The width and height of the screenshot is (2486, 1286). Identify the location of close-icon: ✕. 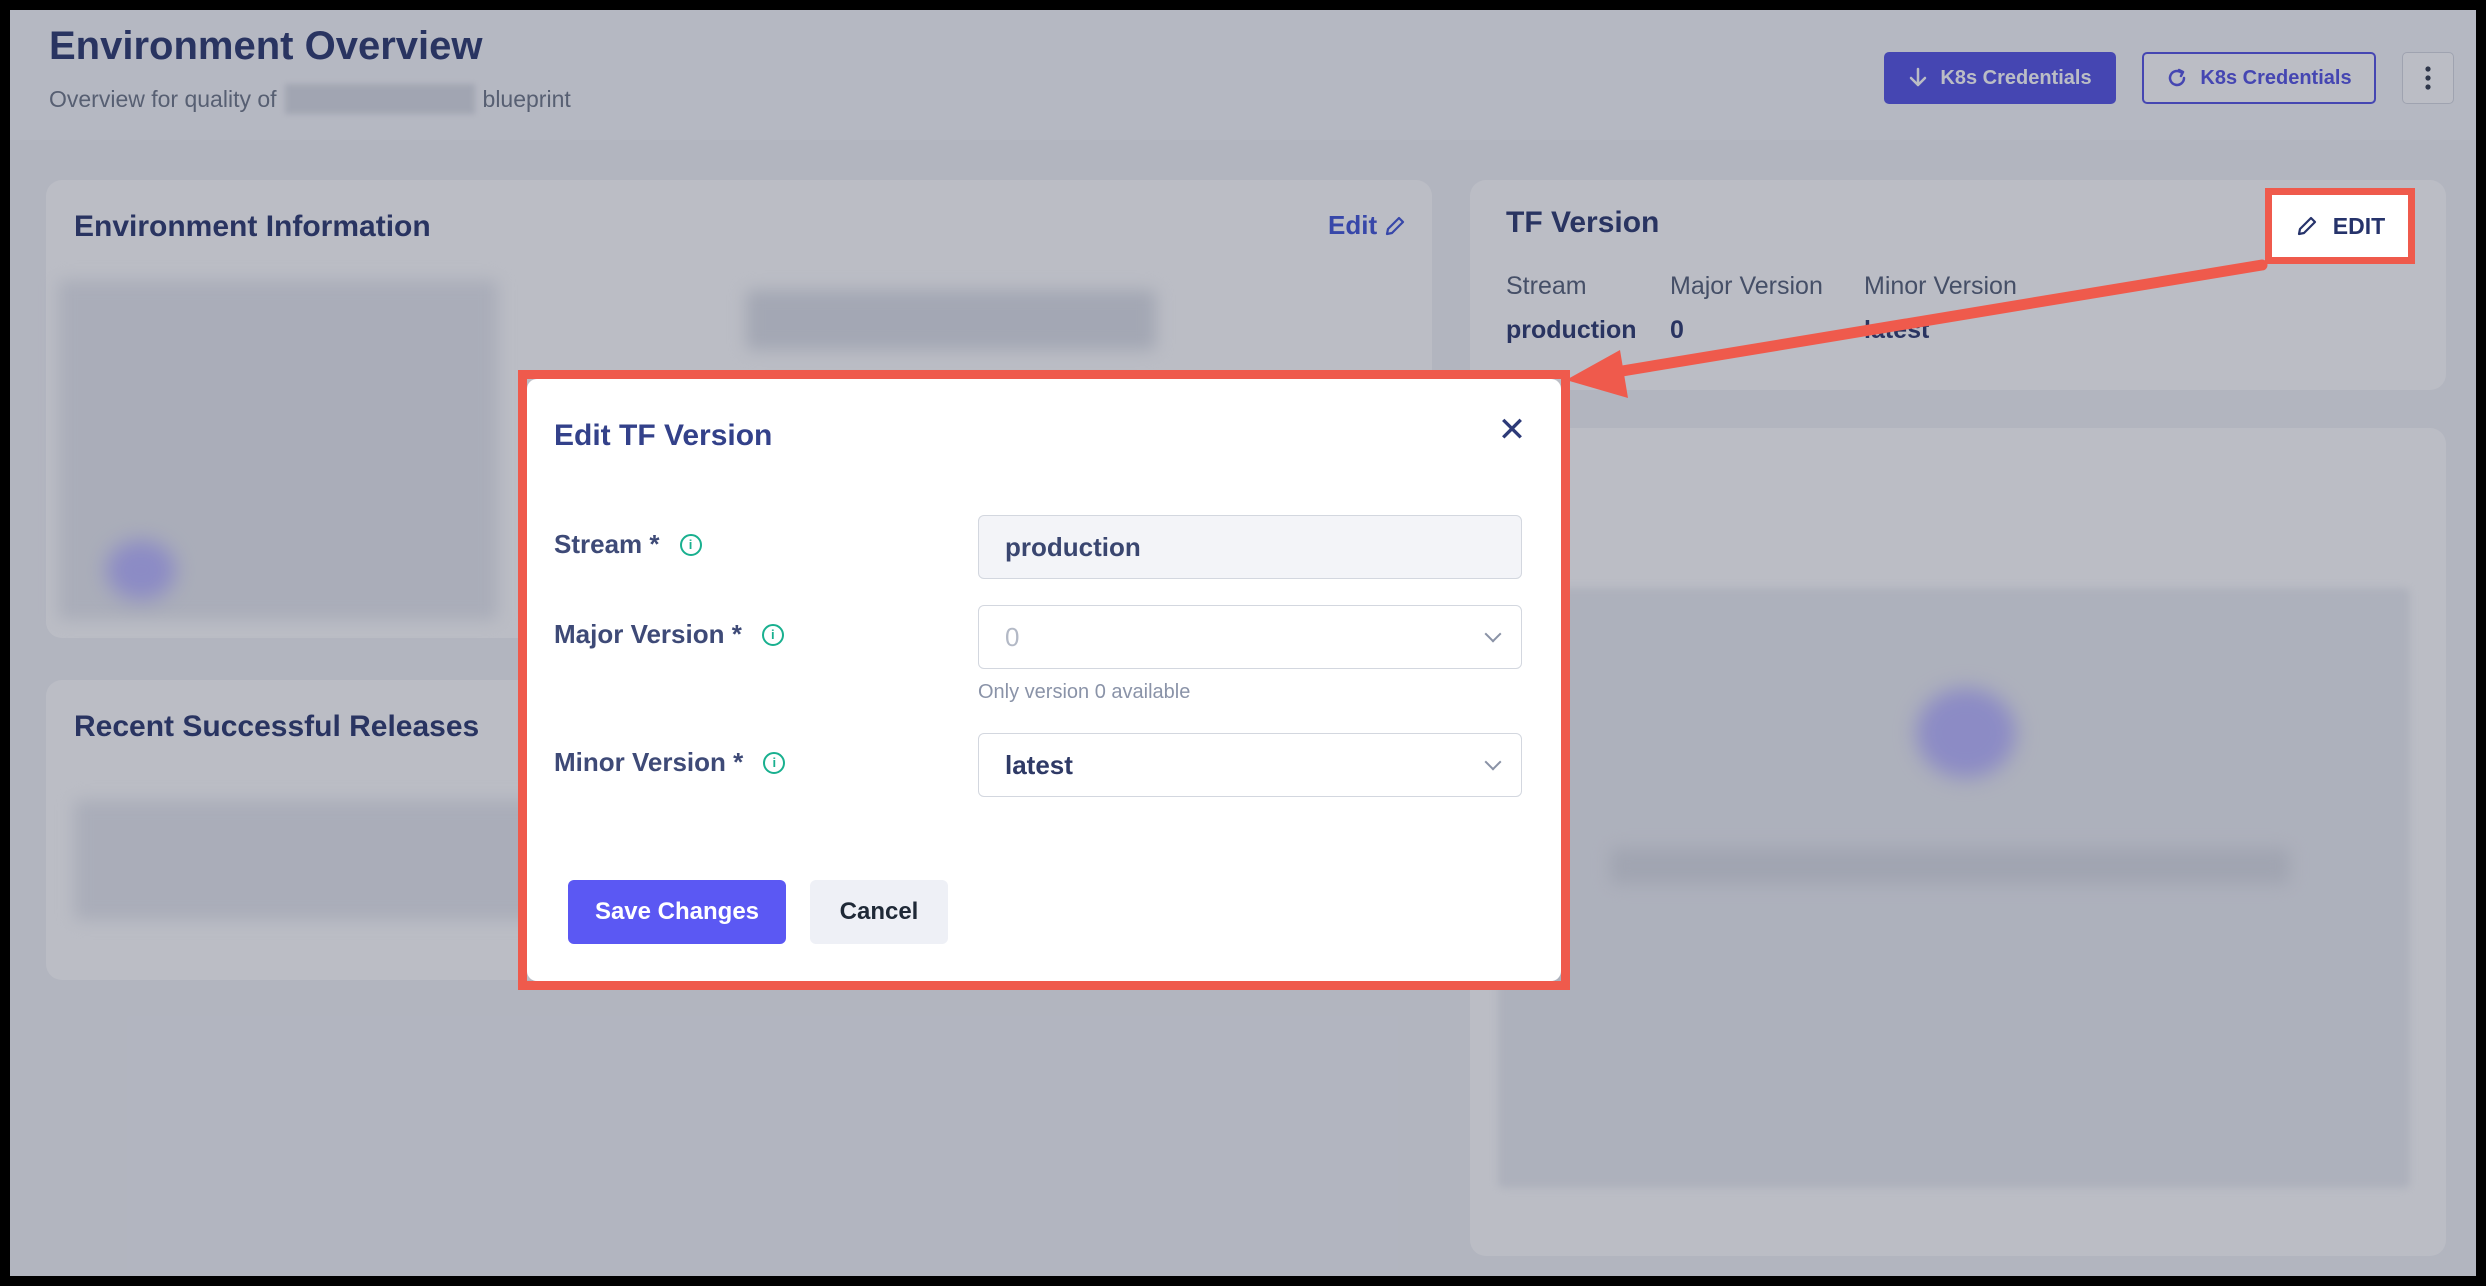
(1512, 430).